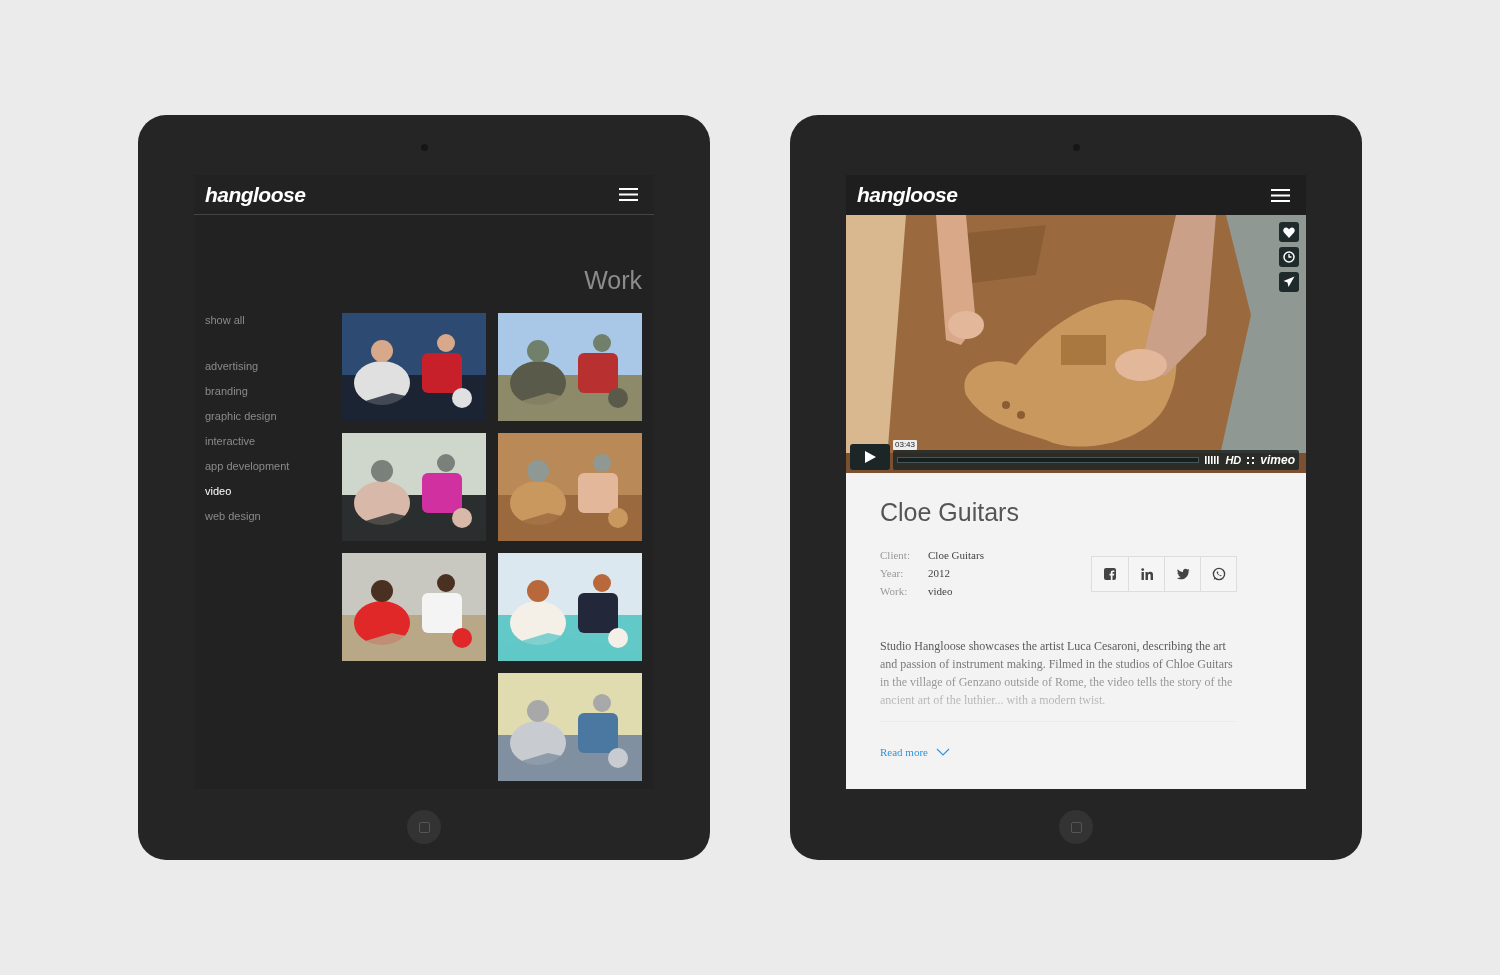 The image size is (1500, 975). What do you see at coordinates (1076, 752) in the screenshot?
I see `read-more-link: Read more` at bounding box center [1076, 752].